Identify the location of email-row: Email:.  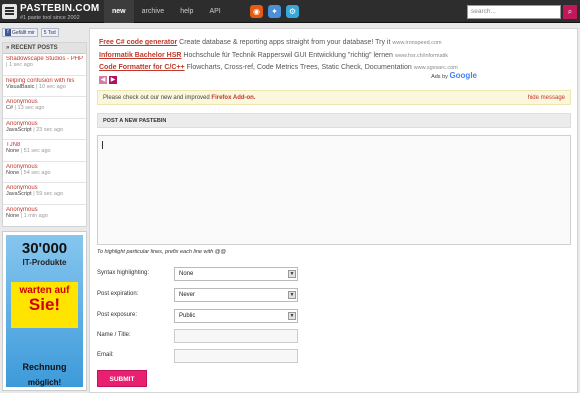
(227, 357).